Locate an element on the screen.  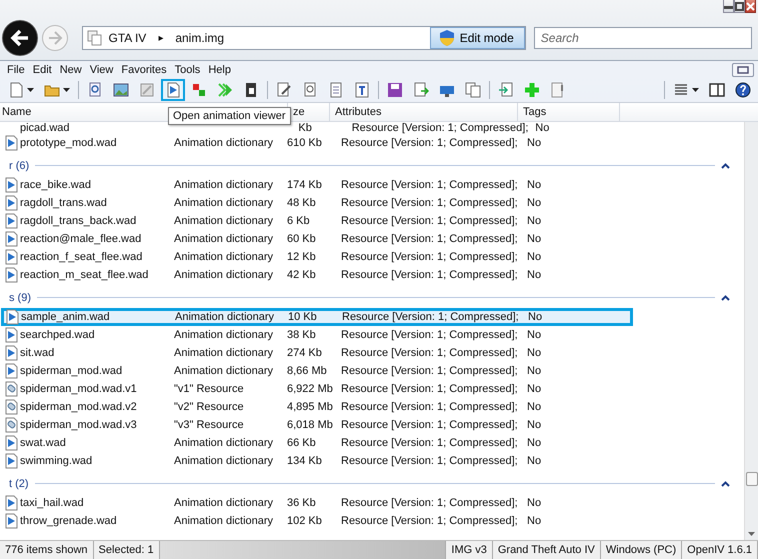
menu-item: Favorites is located at coordinates (144, 70).